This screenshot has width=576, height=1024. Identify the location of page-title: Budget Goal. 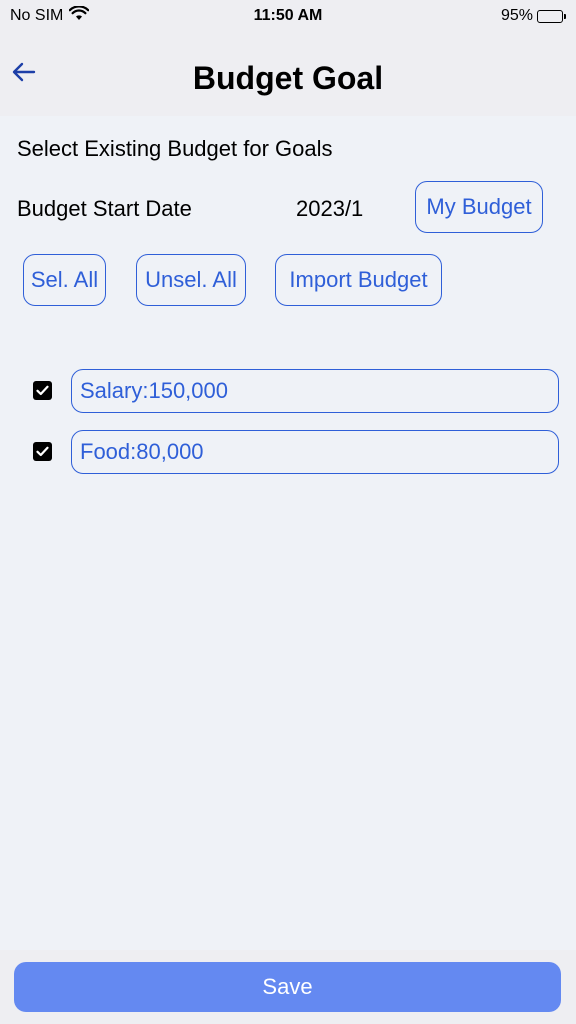
(288, 78).